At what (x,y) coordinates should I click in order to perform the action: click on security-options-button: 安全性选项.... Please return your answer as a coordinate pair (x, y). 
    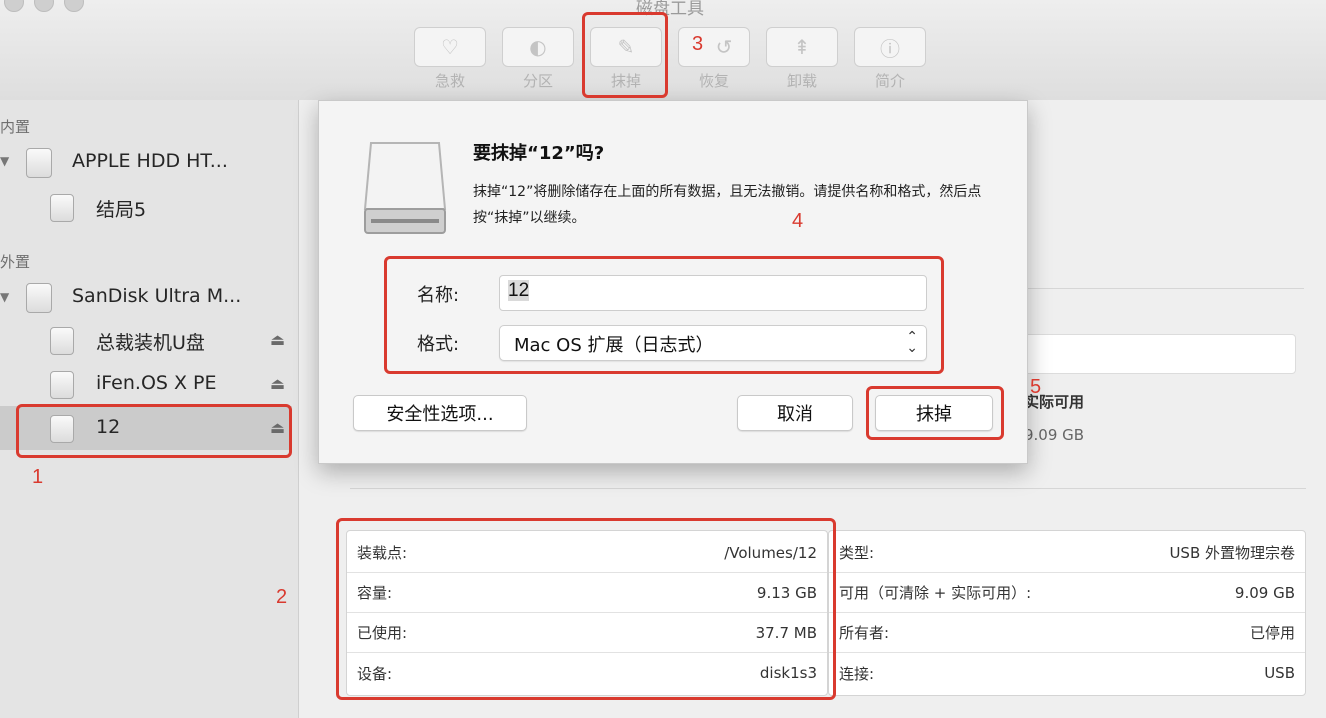
    Looking at the image, I should click on (440, 413).